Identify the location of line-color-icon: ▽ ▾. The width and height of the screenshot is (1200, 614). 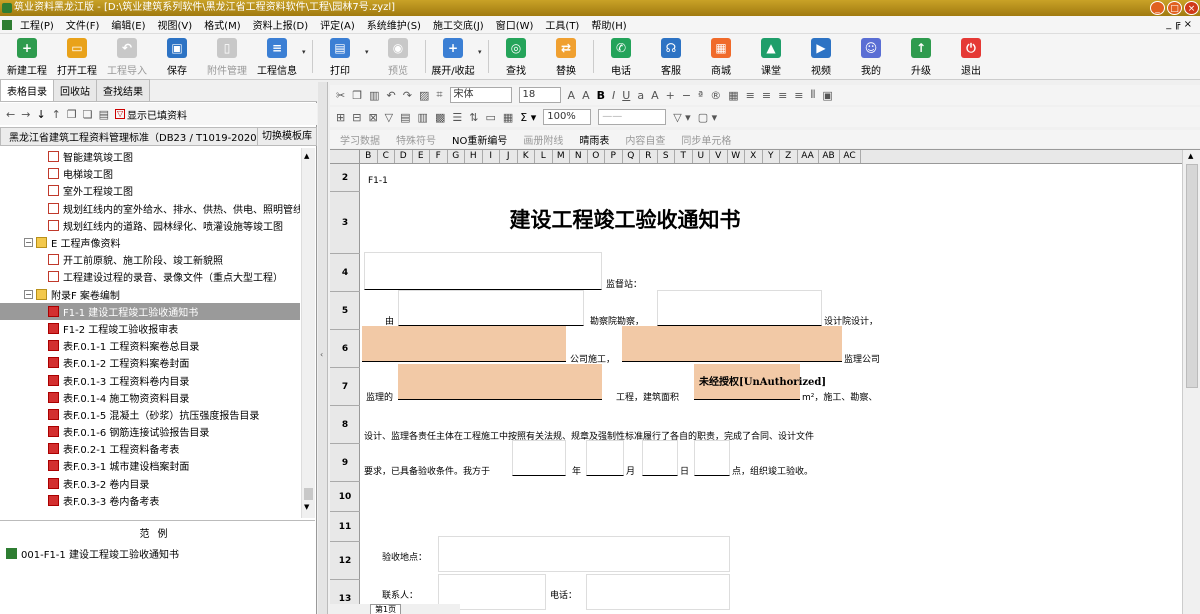
(681, 117).